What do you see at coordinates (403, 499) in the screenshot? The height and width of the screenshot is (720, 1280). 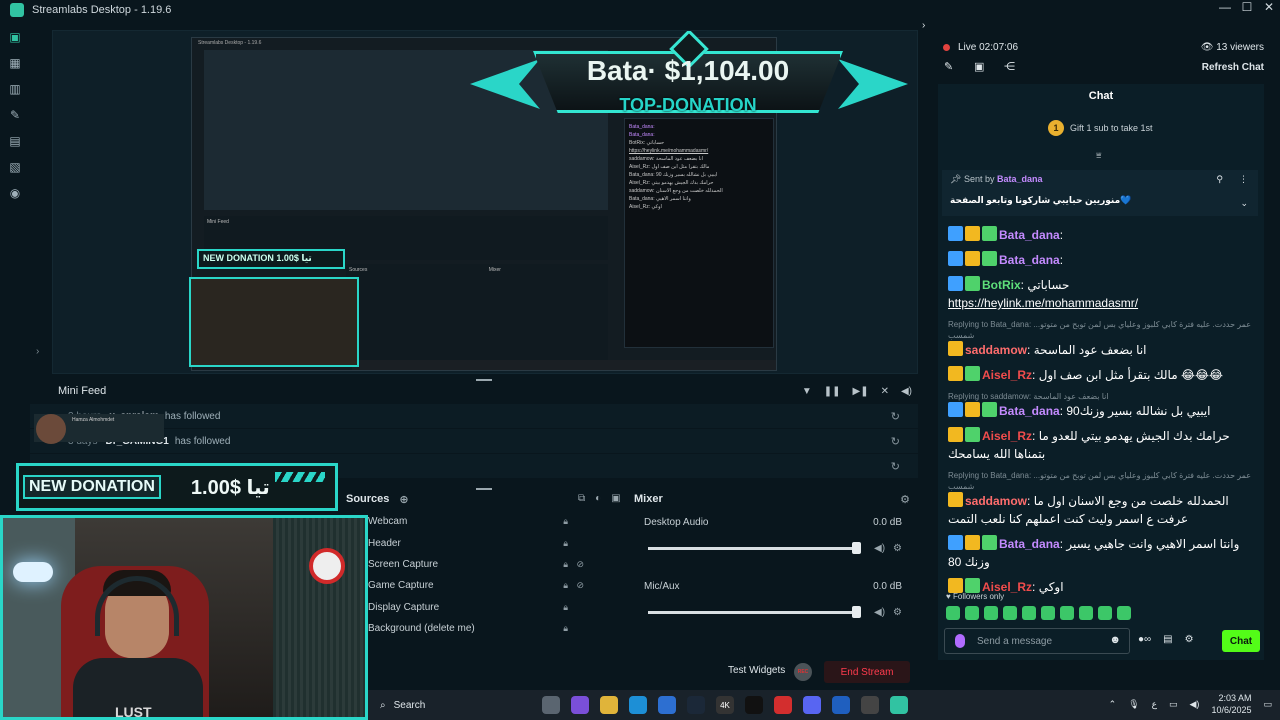 I see `add-source-icon: ⊕` at bounding box center [403, 499].